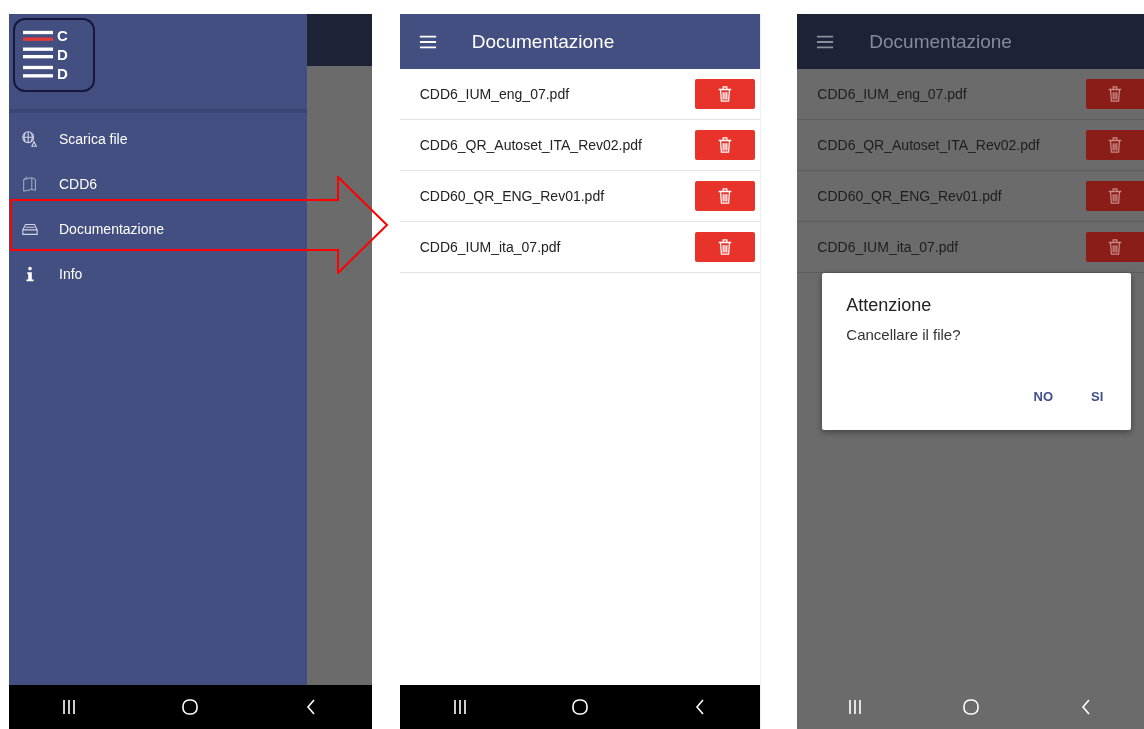  Describe the element at coordinates (580, 94) in the screenshot. I see `file-row: CDD6_IUM_eng_07.pdf` at that location.